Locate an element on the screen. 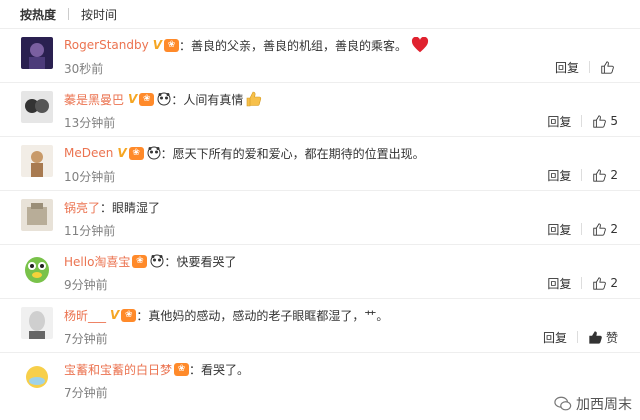  comment-time: 30秒前 is located at coordinates (84, 69).